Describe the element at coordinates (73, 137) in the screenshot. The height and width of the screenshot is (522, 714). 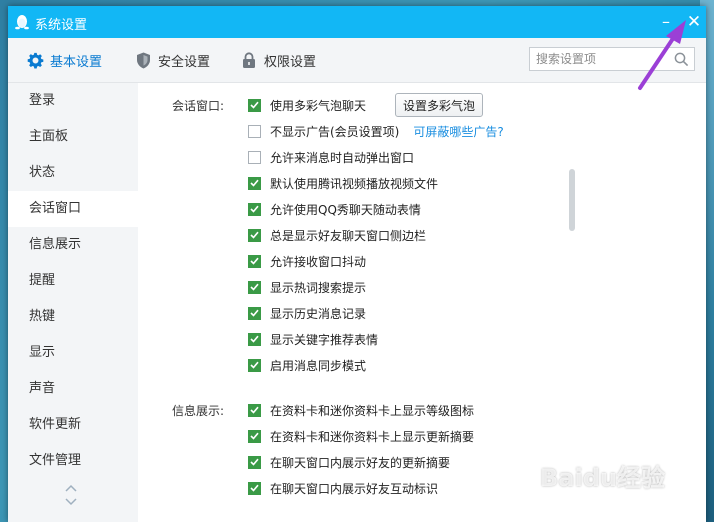
I see `sidebar-item-main-panel: 主面板` at that location.